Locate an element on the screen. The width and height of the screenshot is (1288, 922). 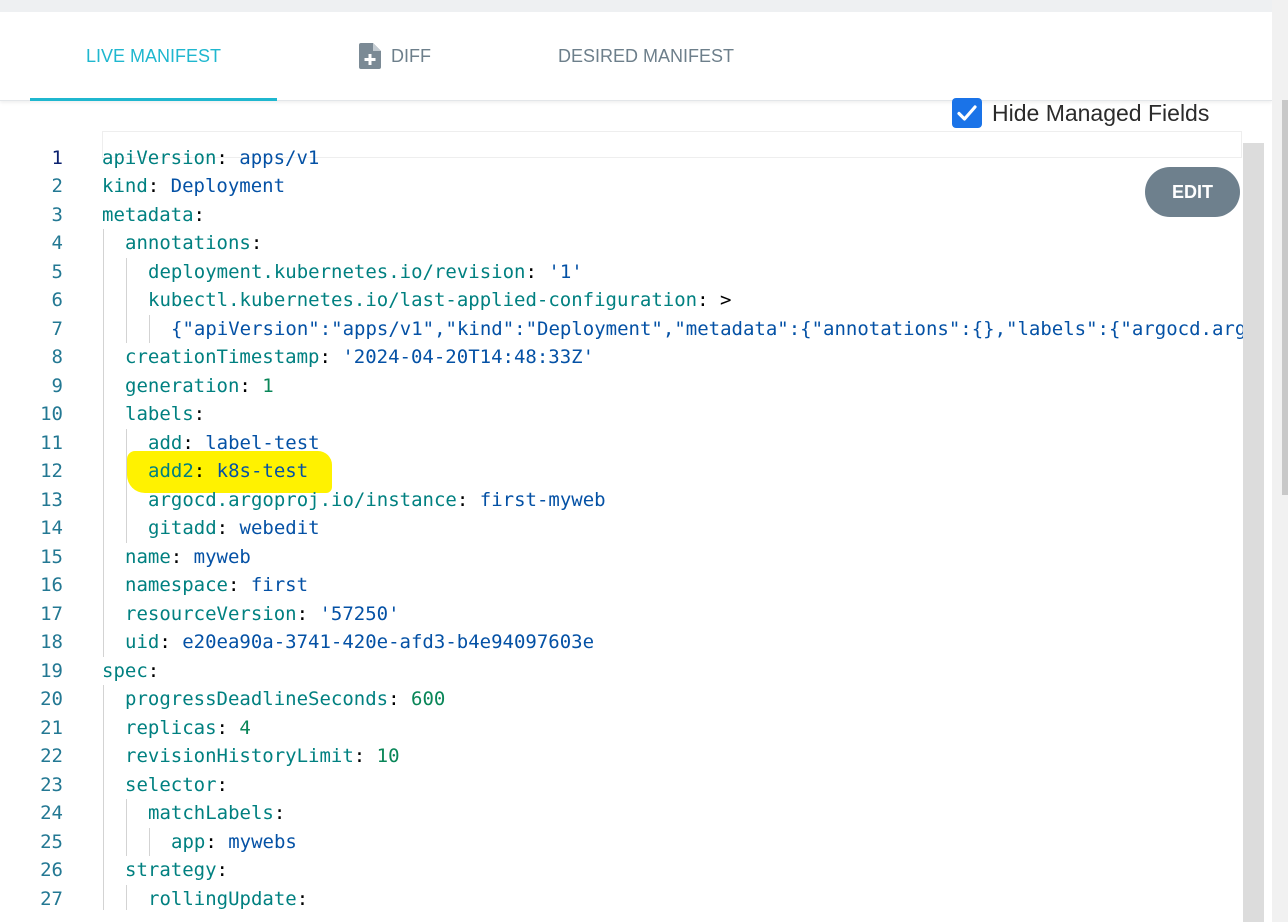
yaml-value: e20ea90a-3741-420e-afd3-b4e94097603e is located at coordinates (388, 642).